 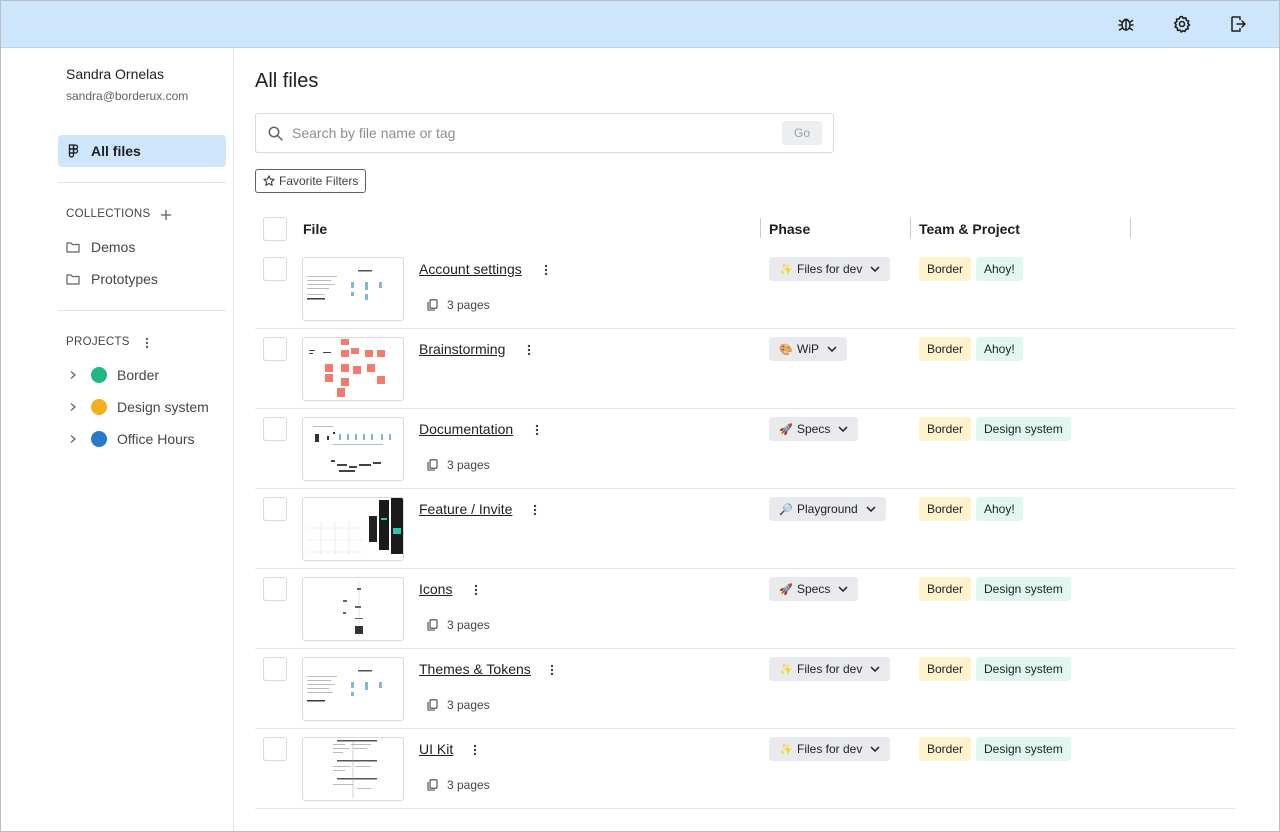 What do you see at coordinates (827, 509) in the screenshot?
I see `phase-dropdown: 🔎 Playground` at bounding box center [827, 509].